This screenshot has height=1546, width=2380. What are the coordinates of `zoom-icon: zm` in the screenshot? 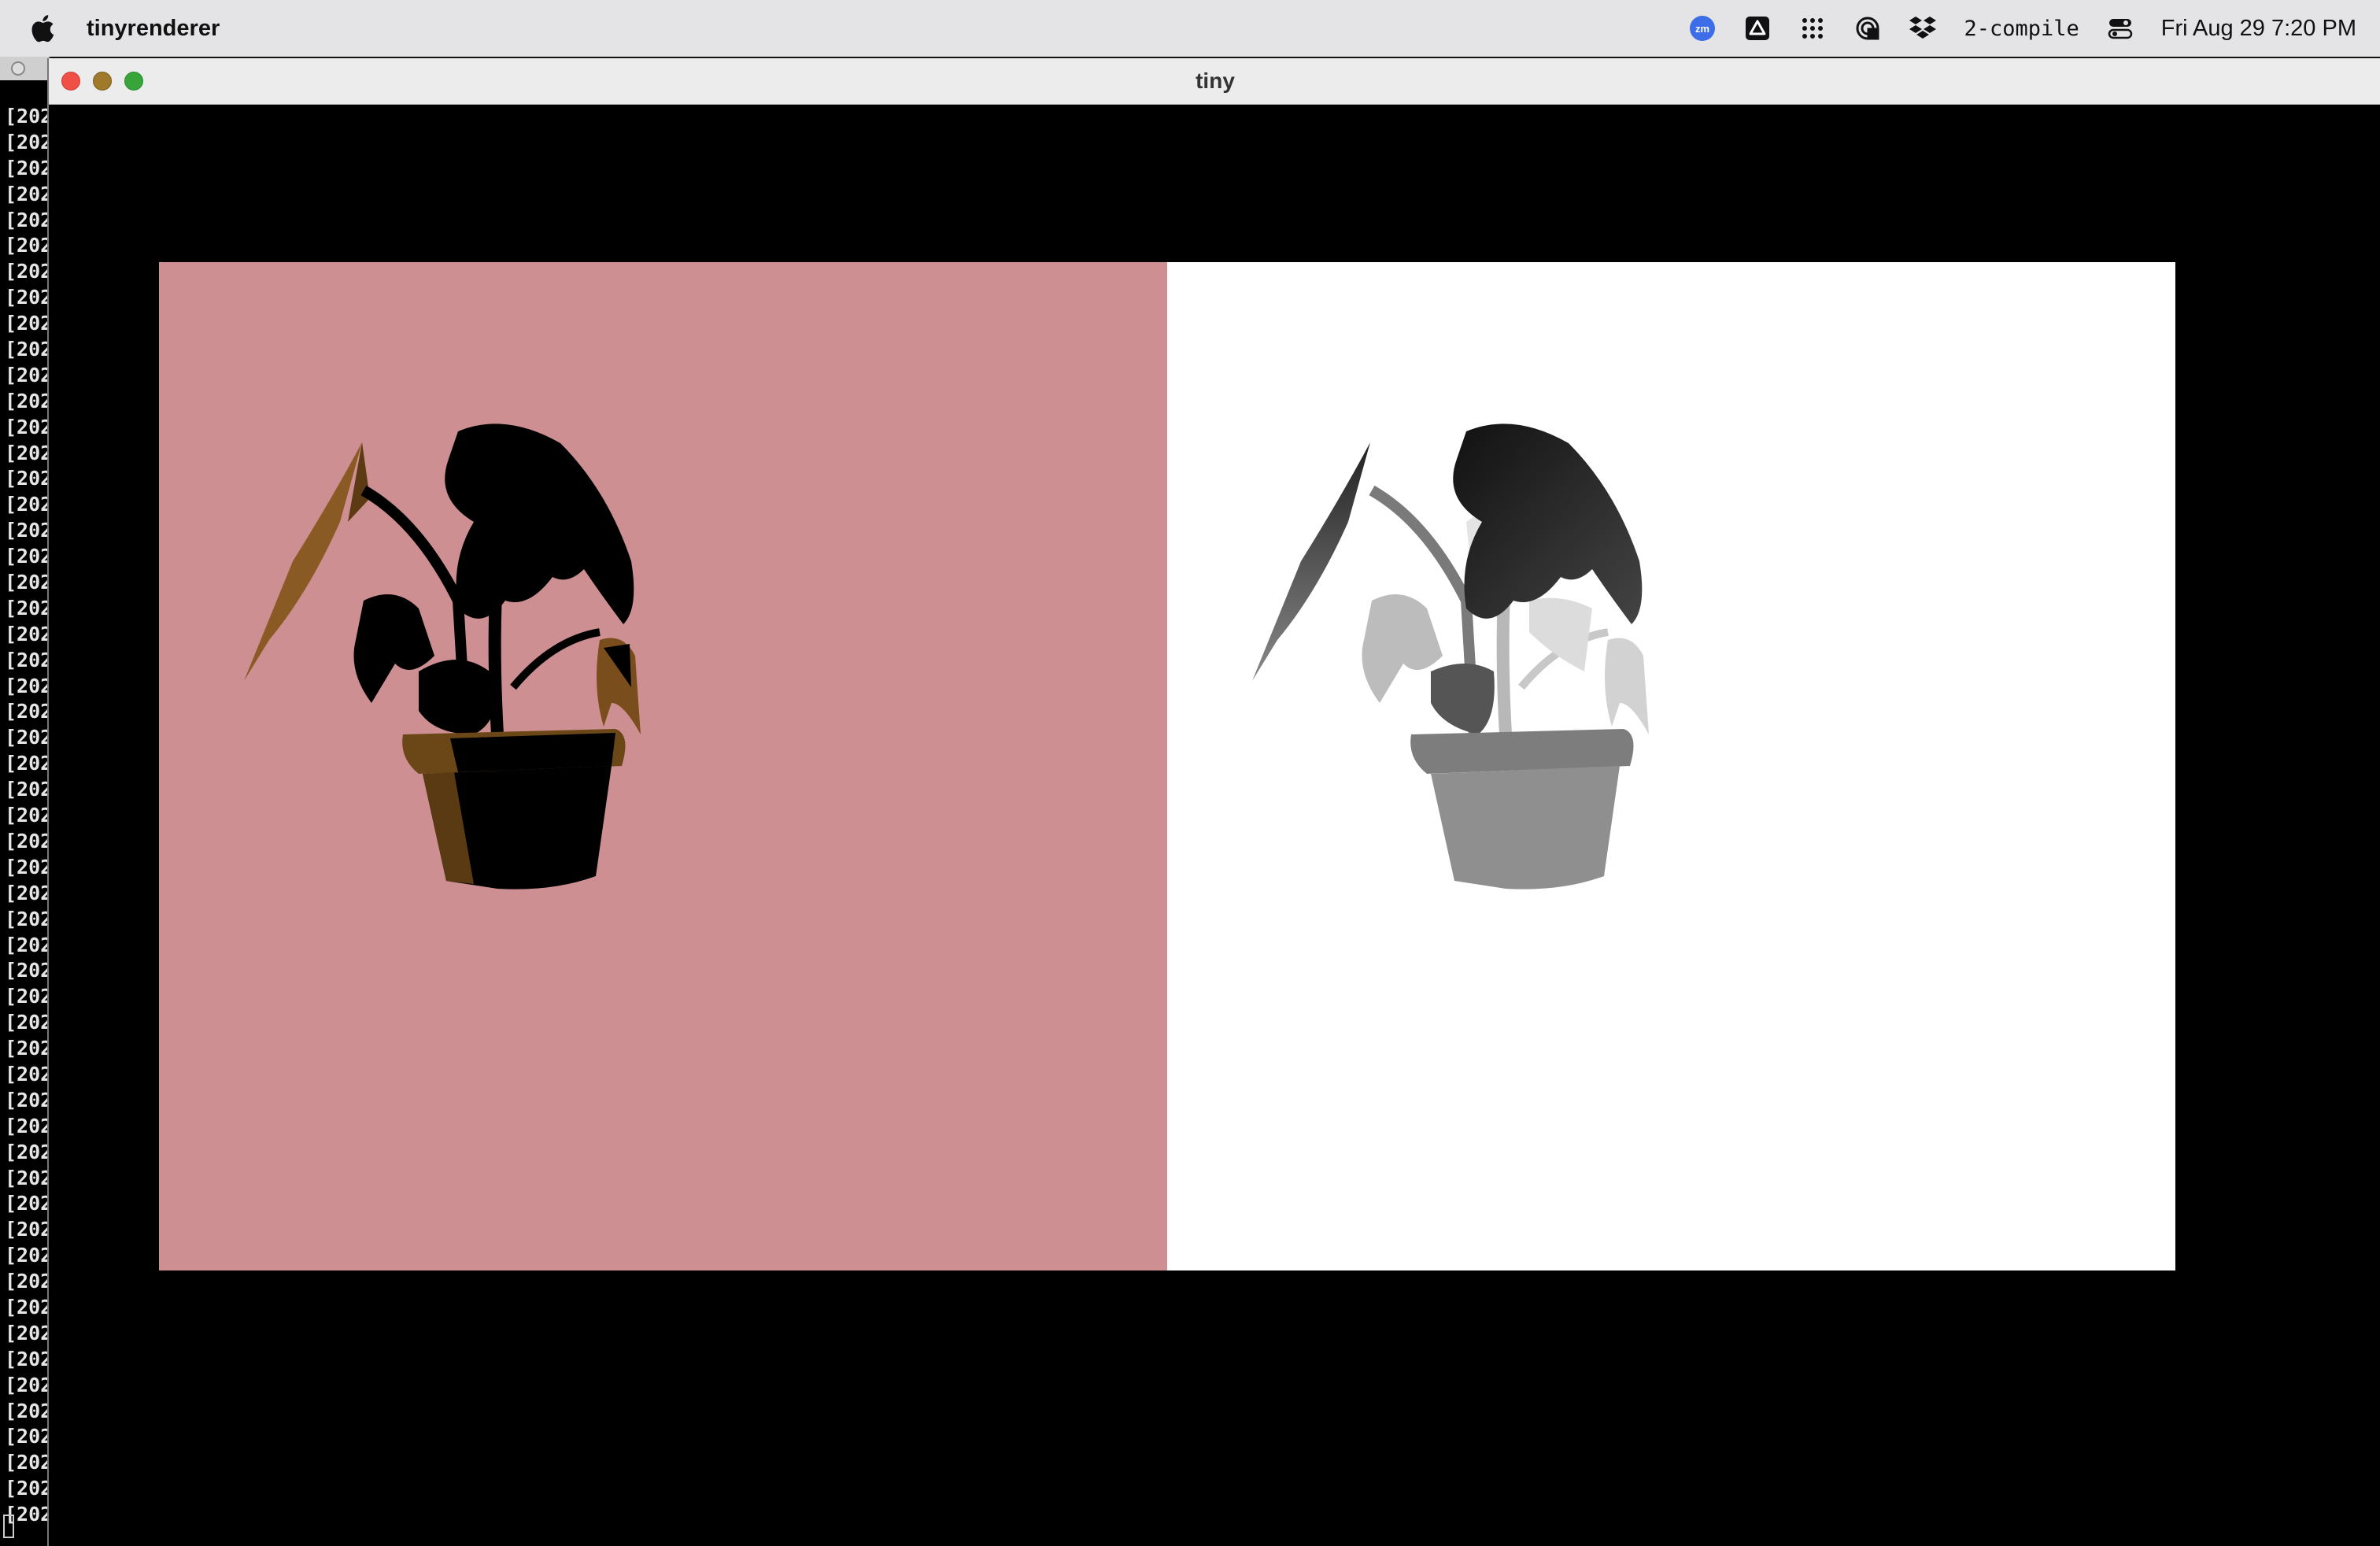 It's located at (1702, 28).